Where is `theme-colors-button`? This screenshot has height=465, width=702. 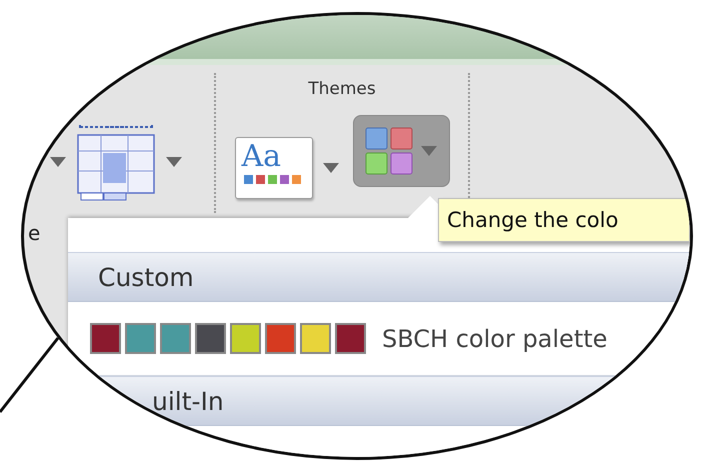 theme-colors-button is located at coordinates (401, 151).